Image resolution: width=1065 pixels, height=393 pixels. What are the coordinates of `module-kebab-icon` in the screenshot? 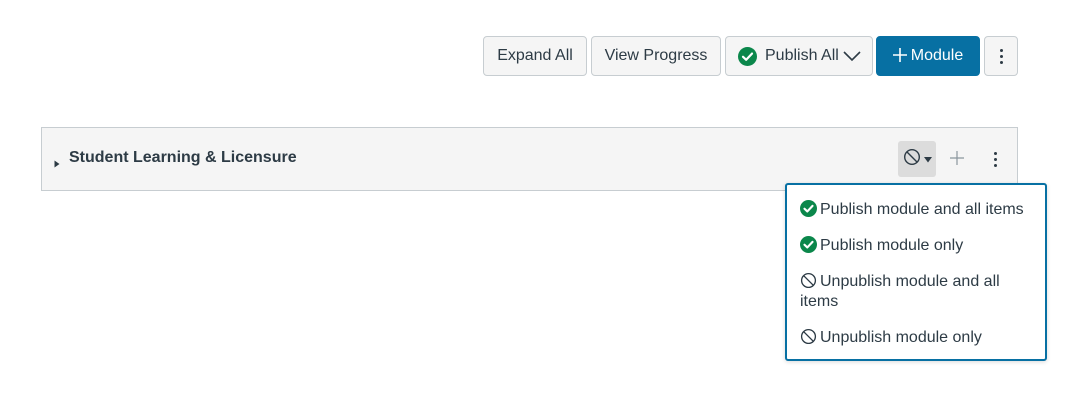 It's located at (995, 159).